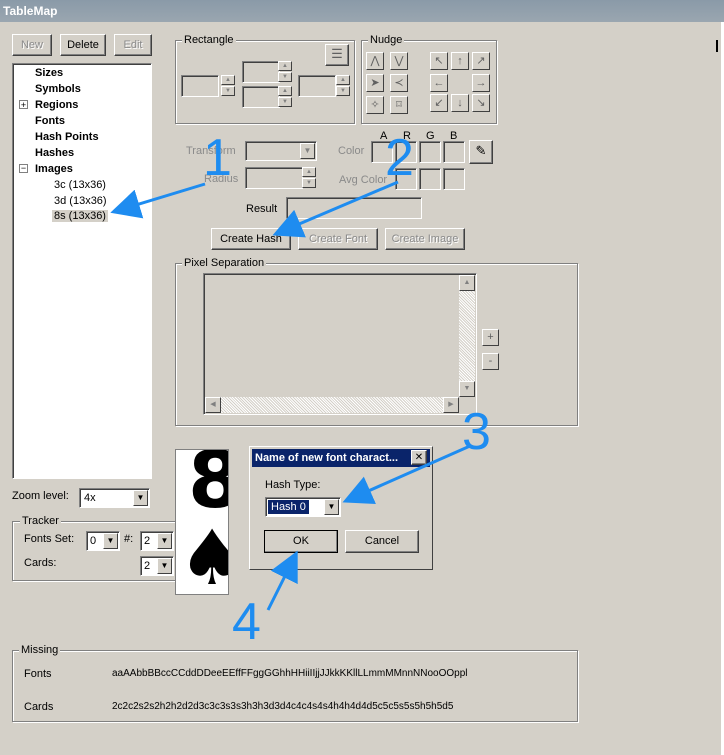  Describe the element at coordinates (399, 158) in the screenshot. I see `annotation-2: 2` at that location.